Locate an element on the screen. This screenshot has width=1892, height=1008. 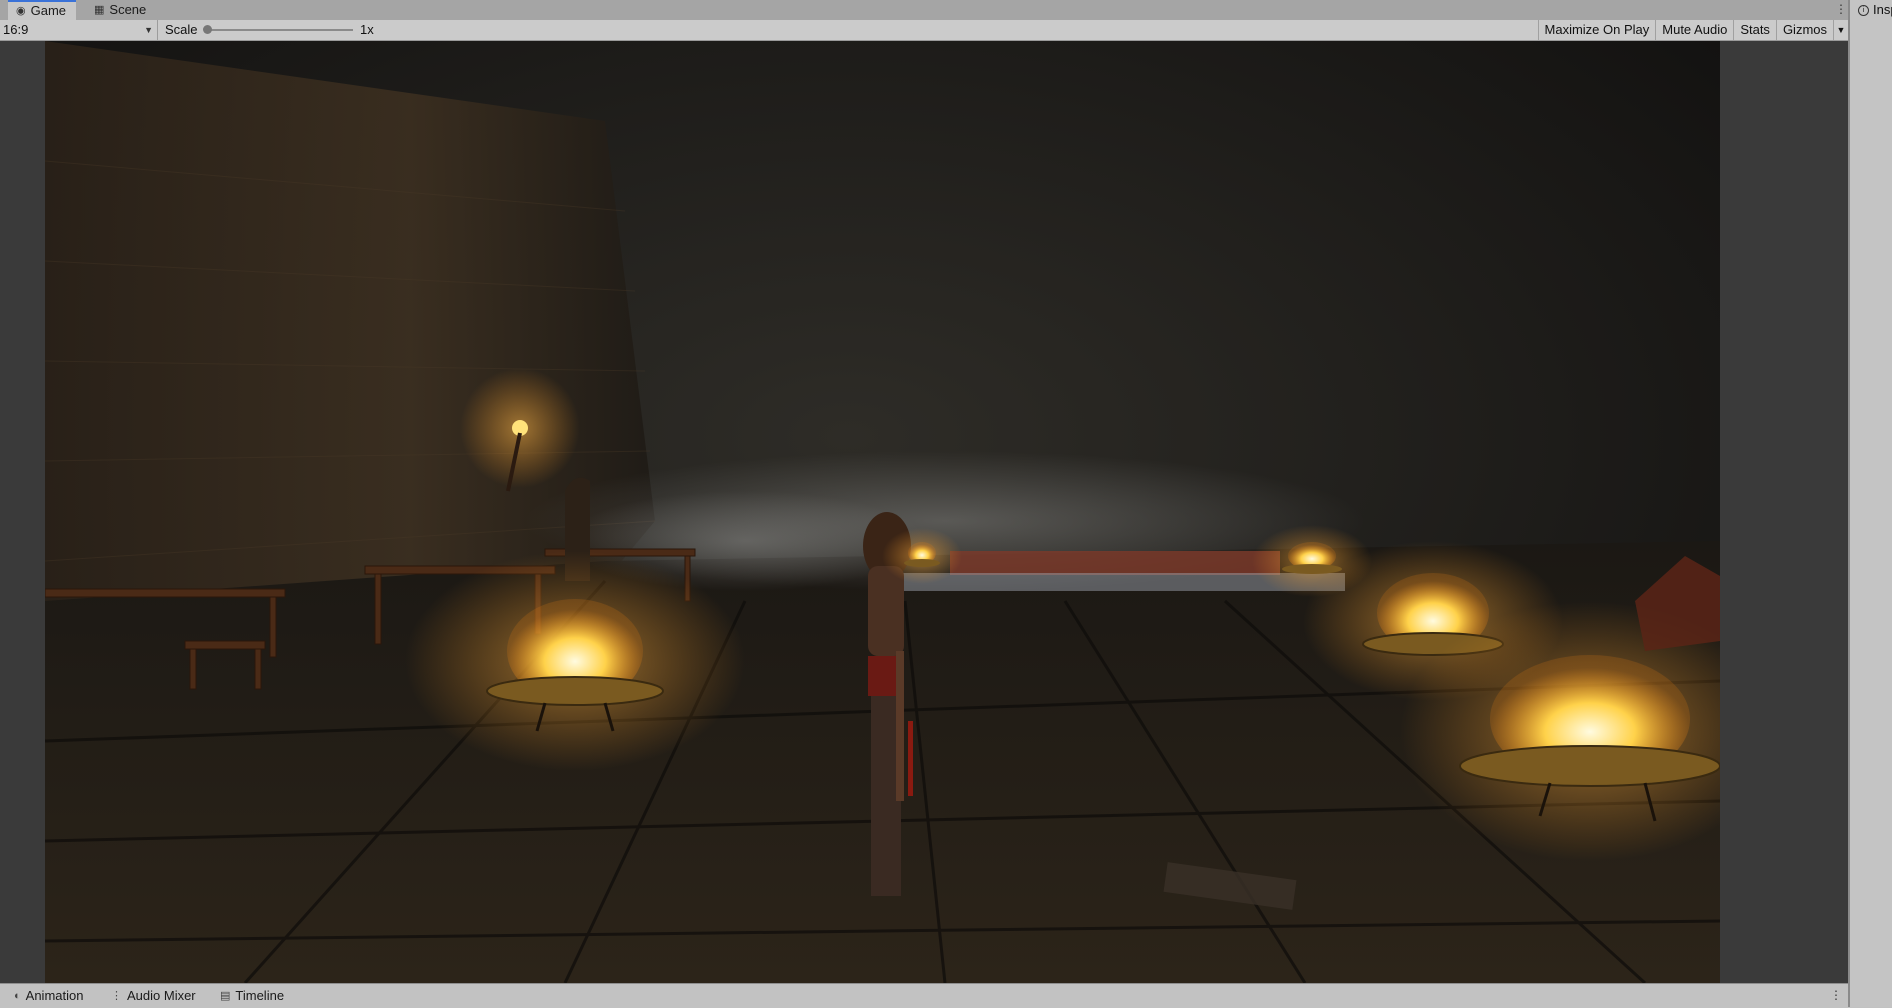
scale-value: 1x is located at coordinates (367, 29).